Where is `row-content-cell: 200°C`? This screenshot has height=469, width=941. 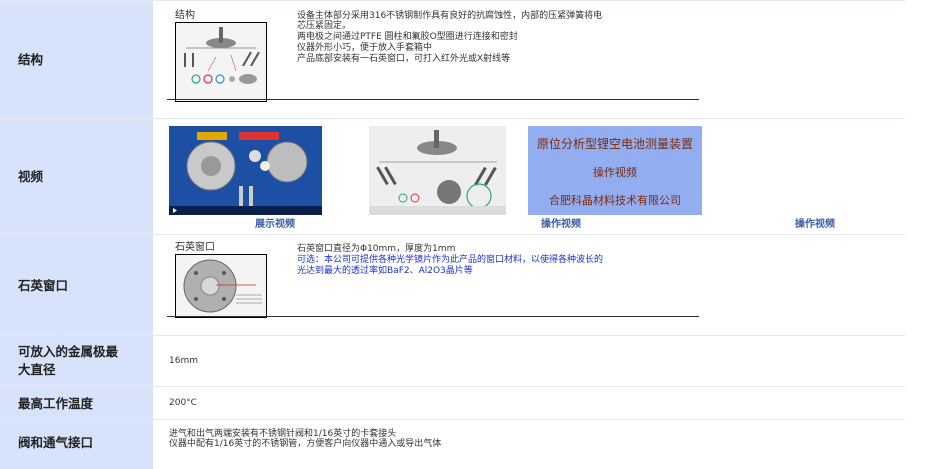
row-content-cell: 200°C is located at coordinates (530, 403).